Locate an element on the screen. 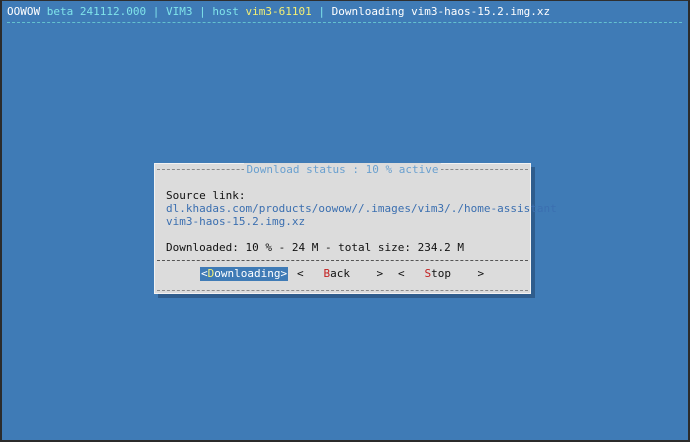 This screenshot has height=442, width=690. board-name: VIM3 is located at coordinates (179, 11).